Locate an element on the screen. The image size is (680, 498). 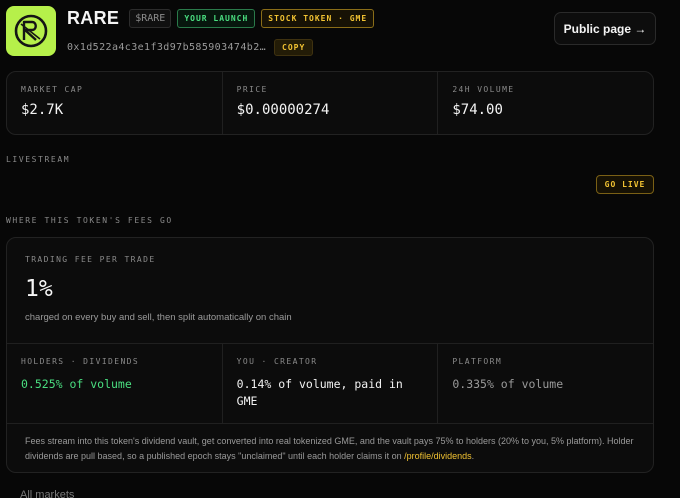
split-label: YOU · CREATOR is located at coordinates (277, 361).